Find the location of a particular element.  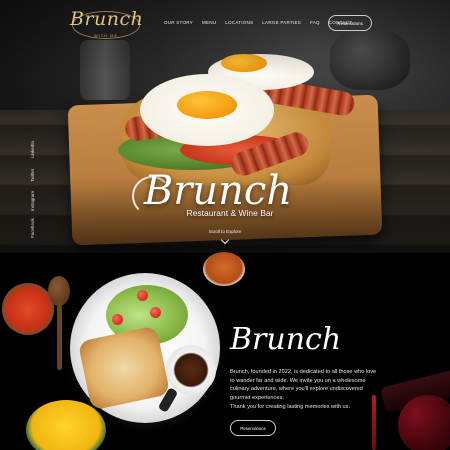

logo-text: Brunch is located at coordinates (107, 19).